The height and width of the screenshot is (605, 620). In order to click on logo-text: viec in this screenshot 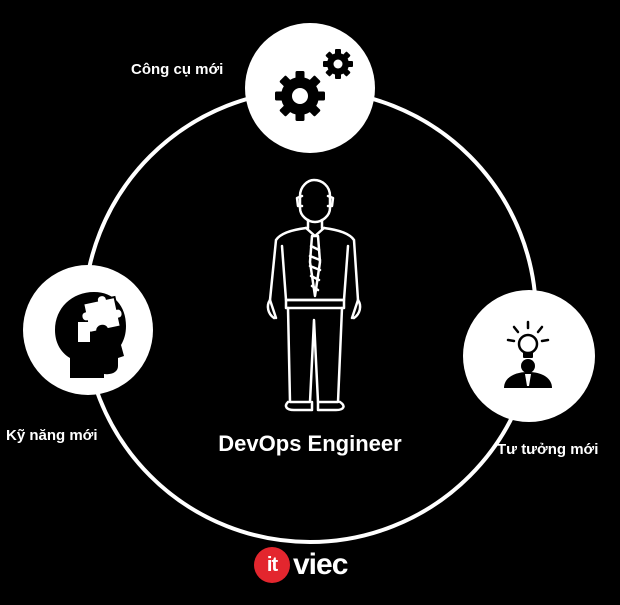, I will do `click(320, 564)`.